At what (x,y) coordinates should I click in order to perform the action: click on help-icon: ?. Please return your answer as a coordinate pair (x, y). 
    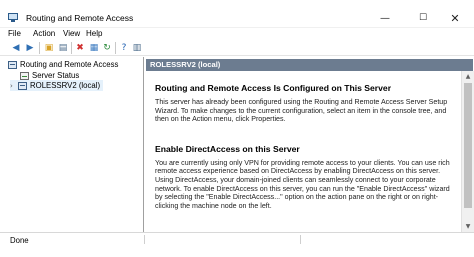
    Looking at the image, I should click on (124, 48).